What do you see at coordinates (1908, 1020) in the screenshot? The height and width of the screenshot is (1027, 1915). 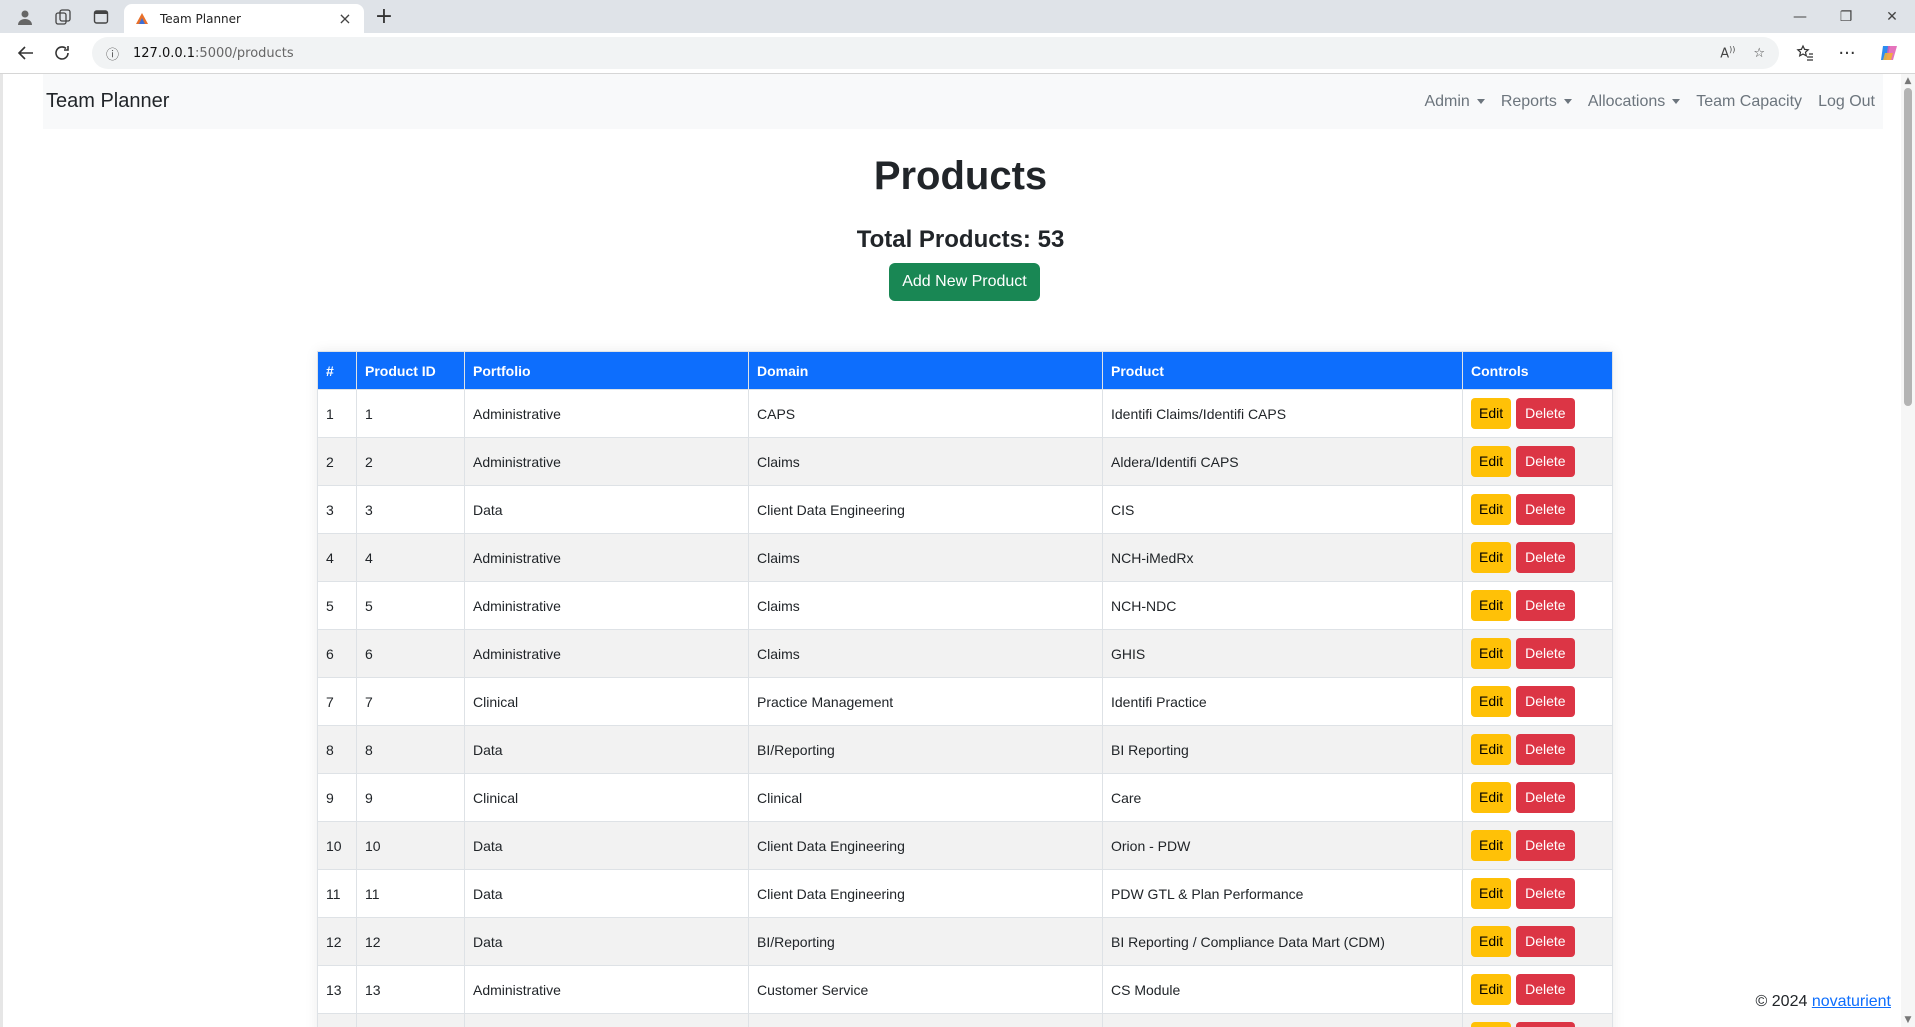 I see `scroll-down-icon: ▼` at bounding box center [1908, 1020].